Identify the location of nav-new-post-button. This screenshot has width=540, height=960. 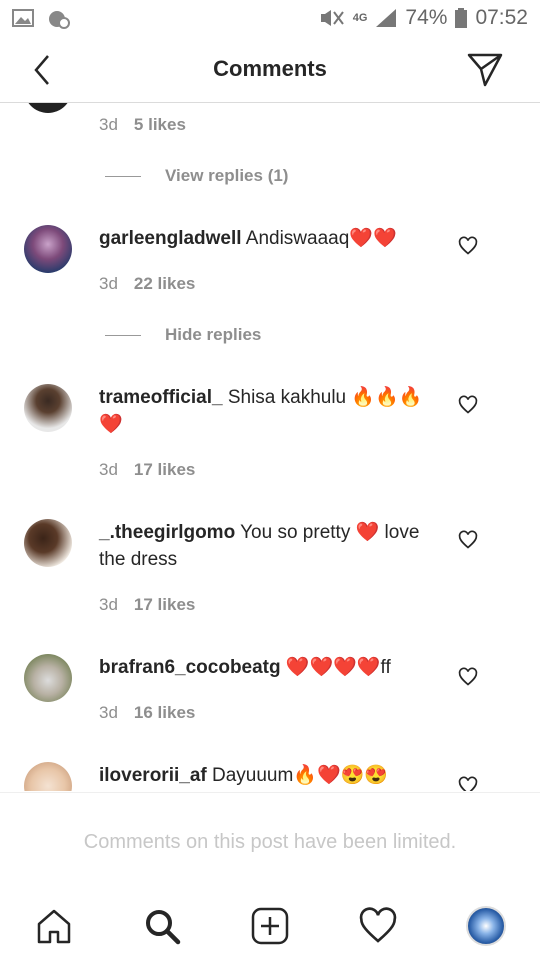
(270, 926).